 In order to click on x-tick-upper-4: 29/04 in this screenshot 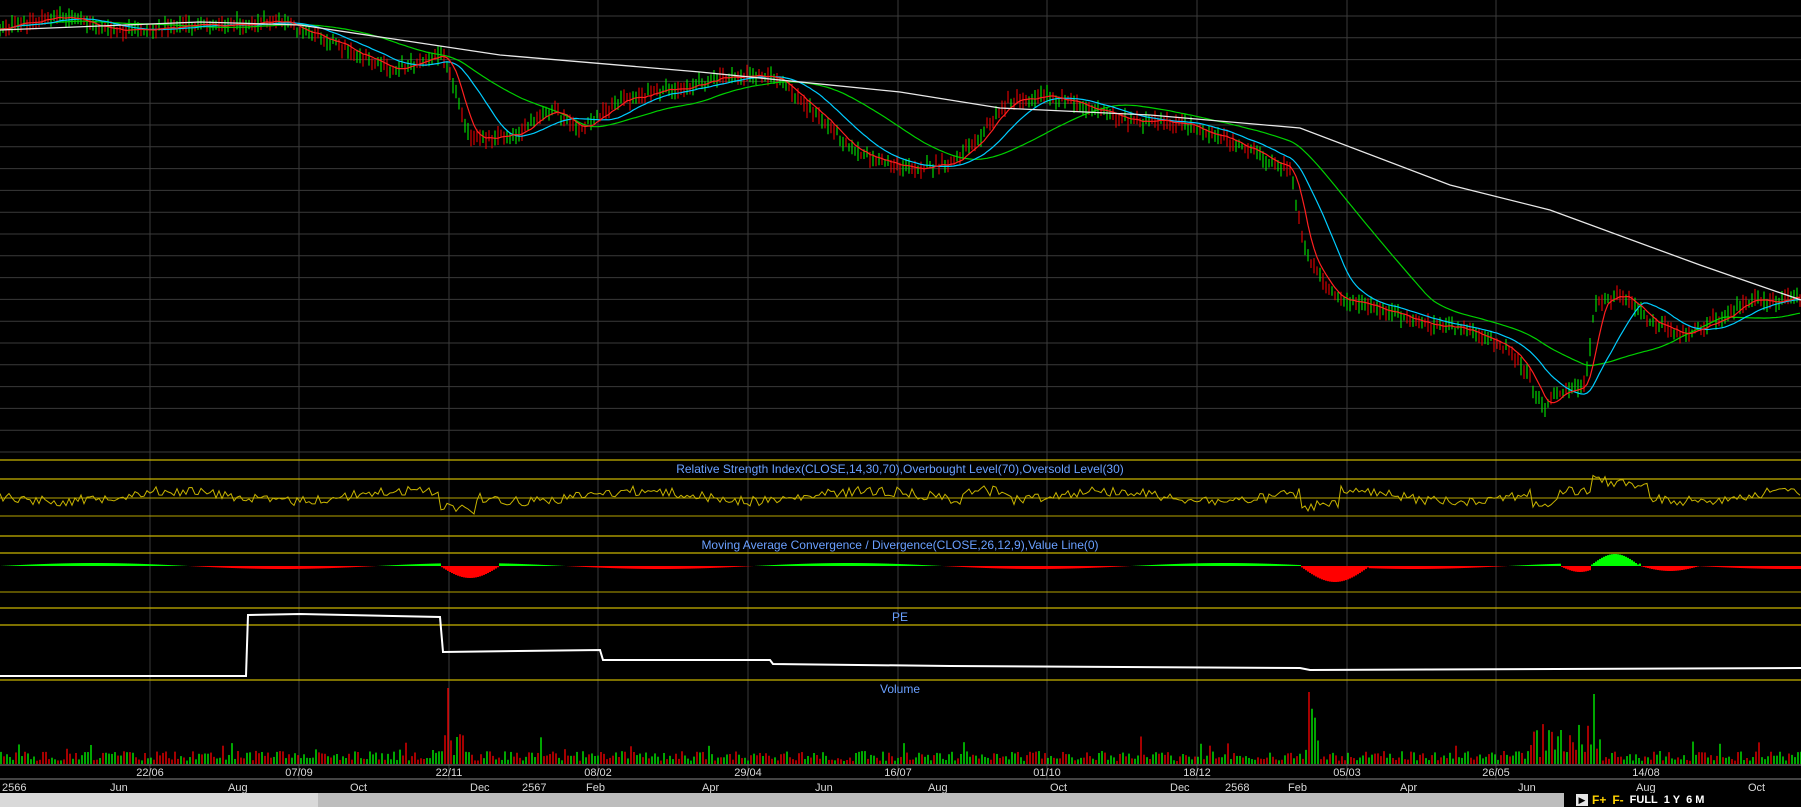, I will do `click(748, 773)`.